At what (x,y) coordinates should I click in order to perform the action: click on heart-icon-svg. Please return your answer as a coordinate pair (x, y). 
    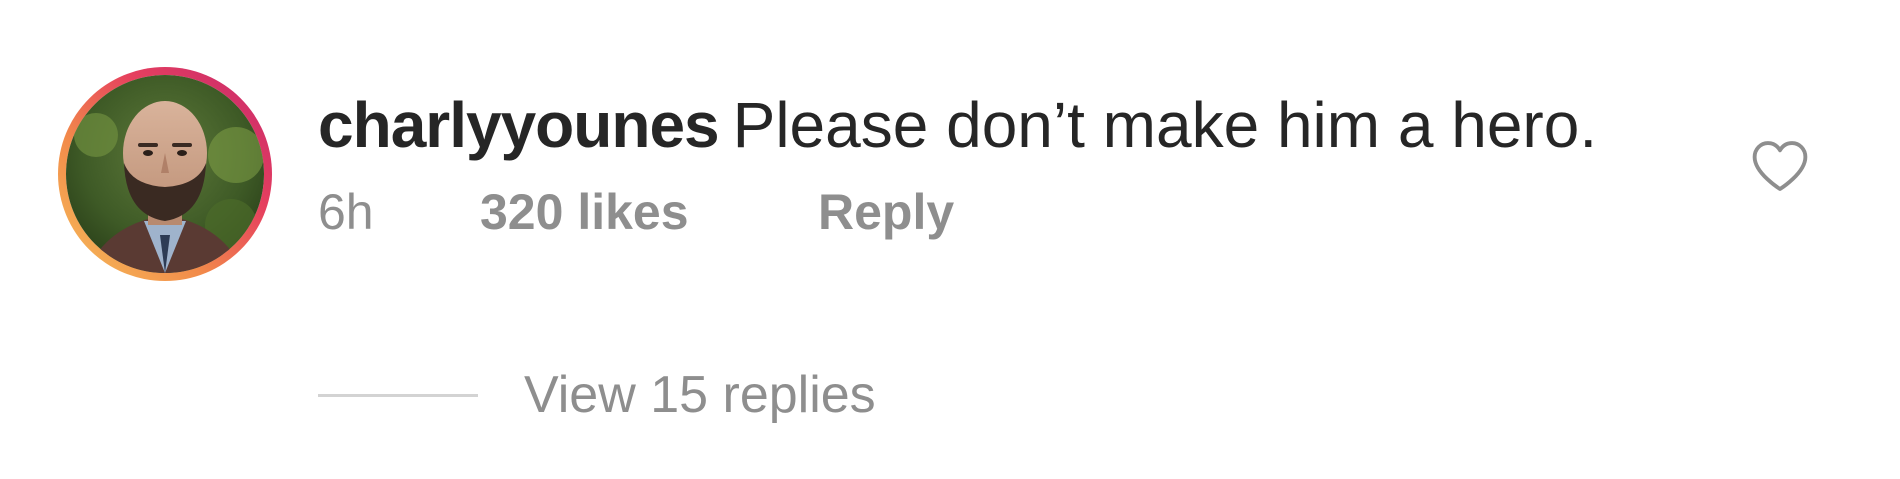
    Looking at the image, I should click on (1780, 166).